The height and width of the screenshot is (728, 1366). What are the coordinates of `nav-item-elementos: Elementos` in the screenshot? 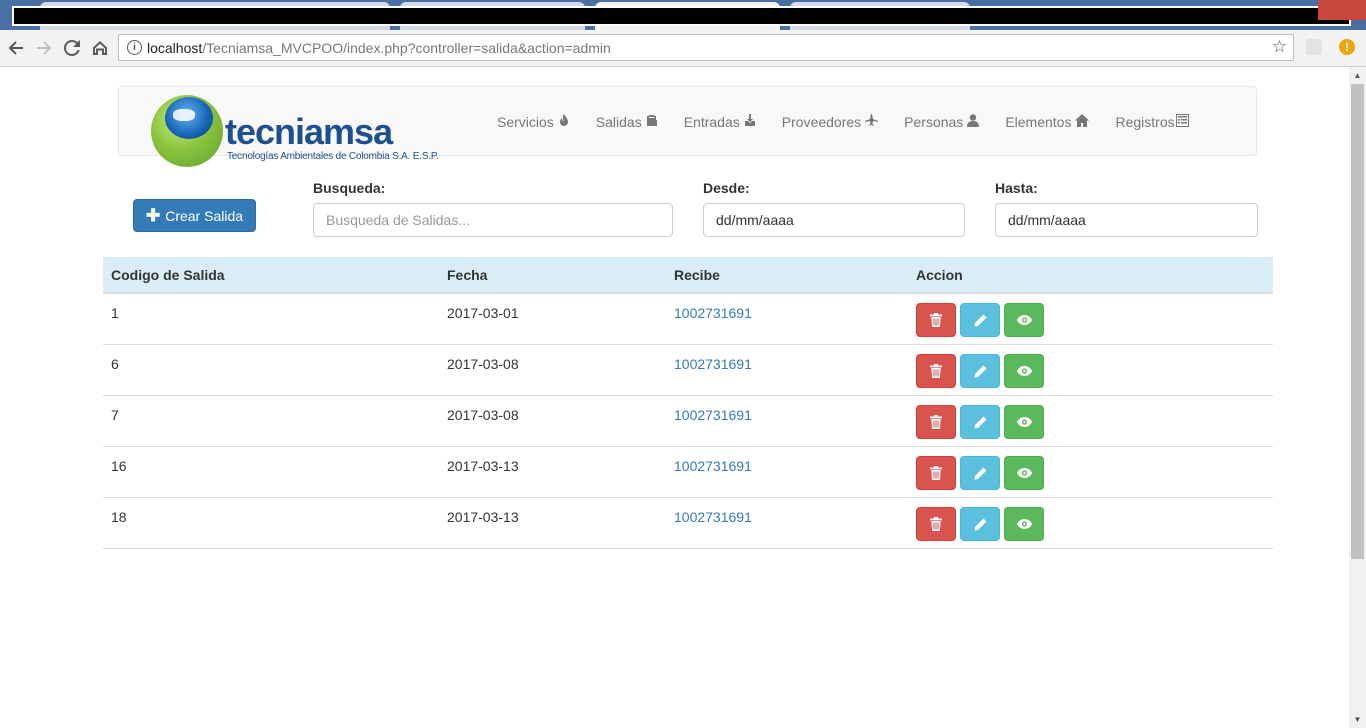 It's located at (1047, 122).